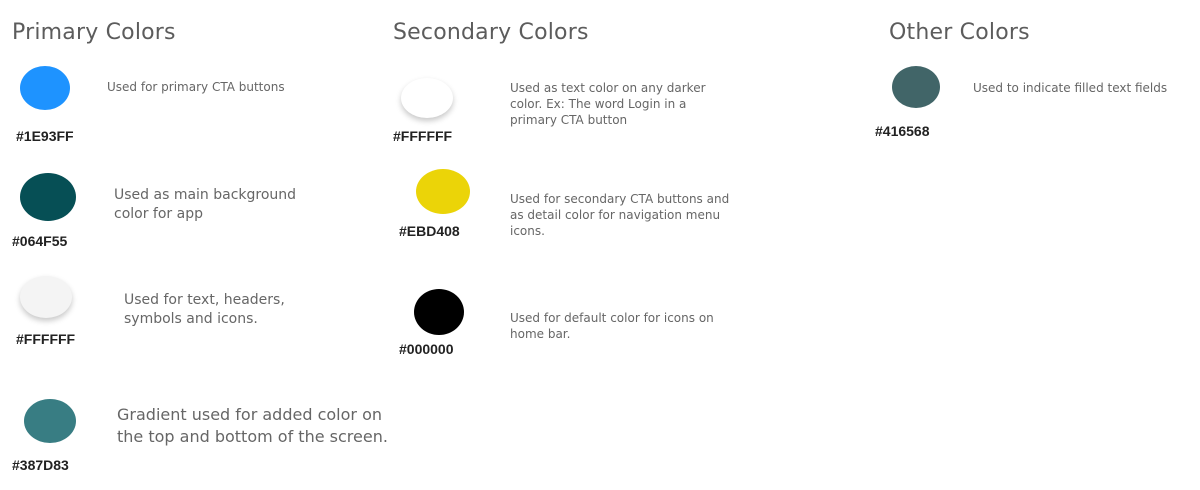 The height and width of the screenshot is (490, 1200). What do you see at coordinates (959, 32) in the screenshot?
I see `other-colors-heading: Other Colors` at bounding box center [959, 32].